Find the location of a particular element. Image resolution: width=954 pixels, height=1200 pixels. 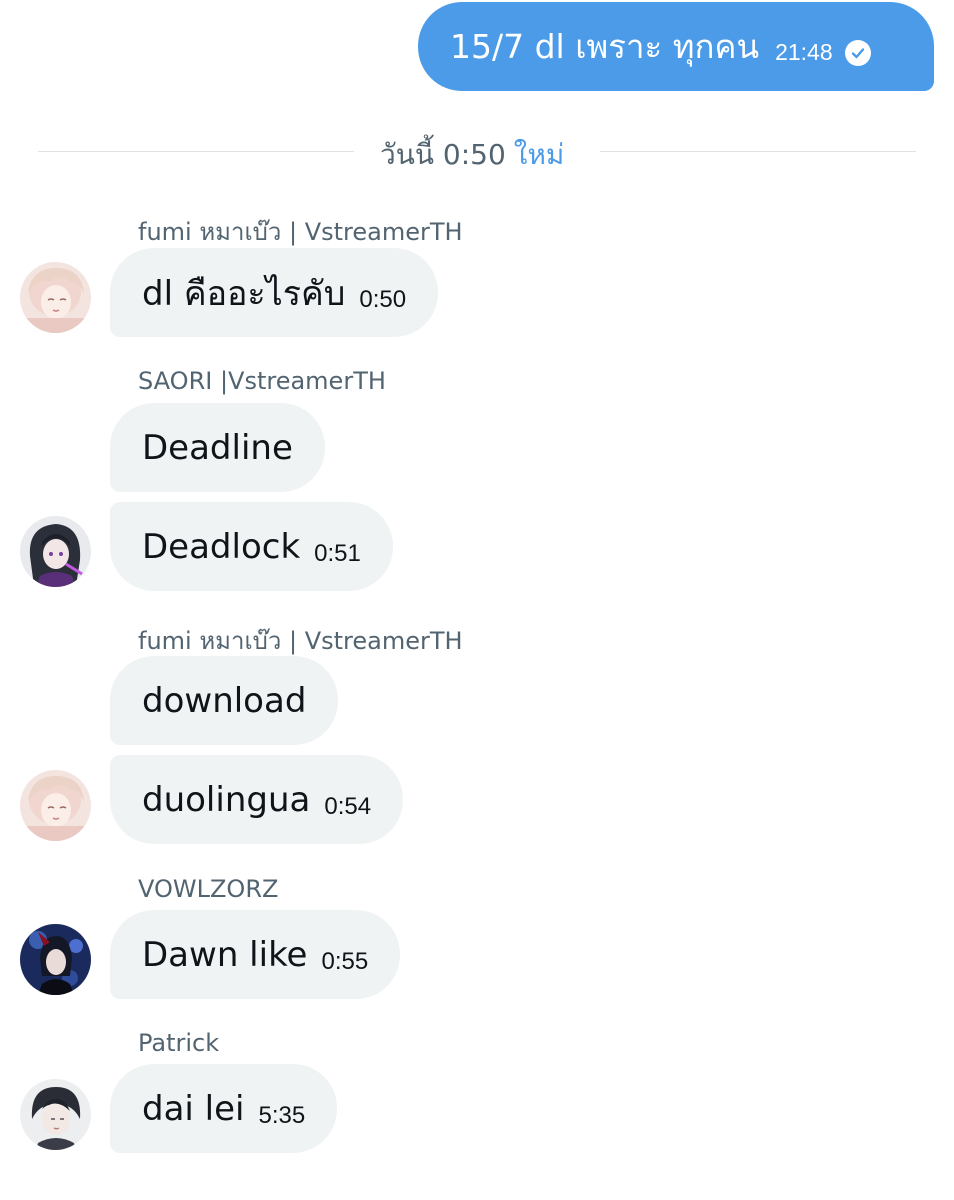

message-text: dl คืออะไรคับ is located at coordinates (244, 293).